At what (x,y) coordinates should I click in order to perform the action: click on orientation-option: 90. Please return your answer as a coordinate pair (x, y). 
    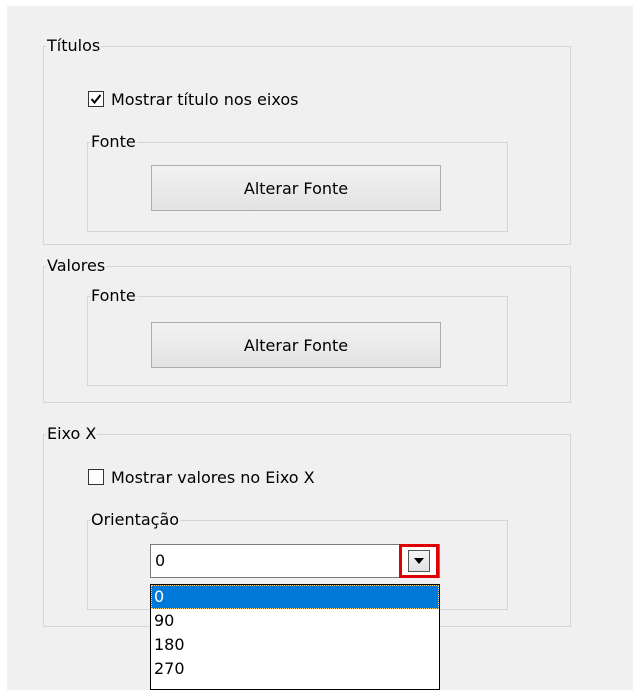
    Looking at the image, I should click on (295, 621).